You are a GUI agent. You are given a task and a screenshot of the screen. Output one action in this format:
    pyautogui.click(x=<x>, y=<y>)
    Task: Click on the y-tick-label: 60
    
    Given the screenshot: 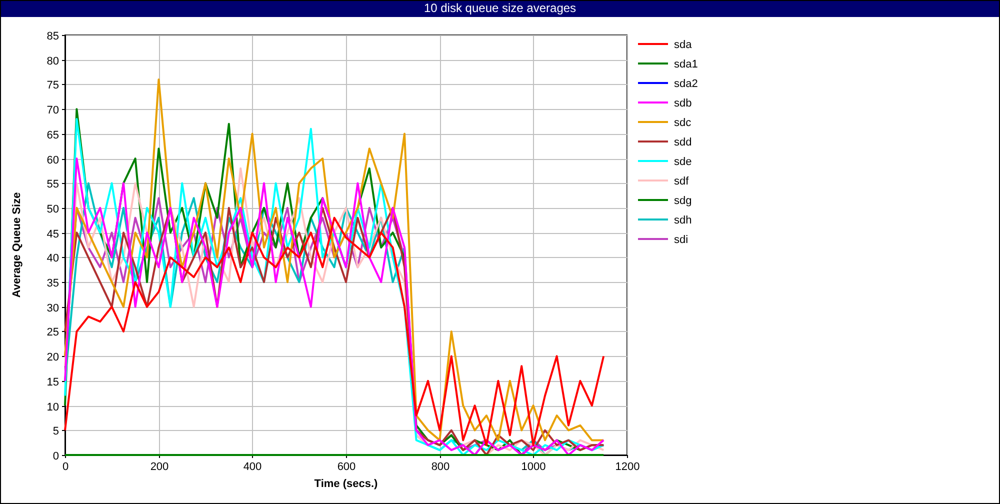 What is the action you would take?
    pyautogui.click(x=52, y=160)
    